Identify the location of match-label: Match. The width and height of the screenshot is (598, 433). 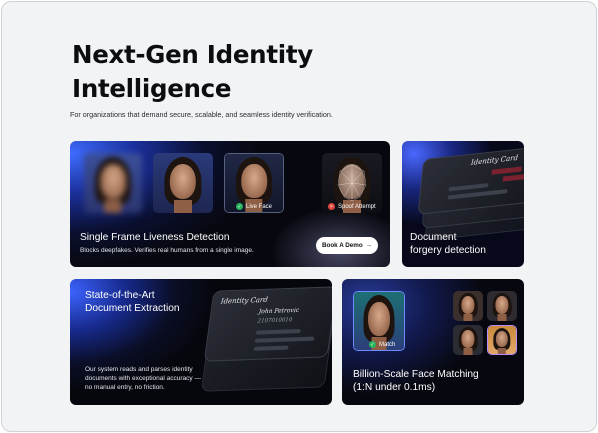
(387, 344).